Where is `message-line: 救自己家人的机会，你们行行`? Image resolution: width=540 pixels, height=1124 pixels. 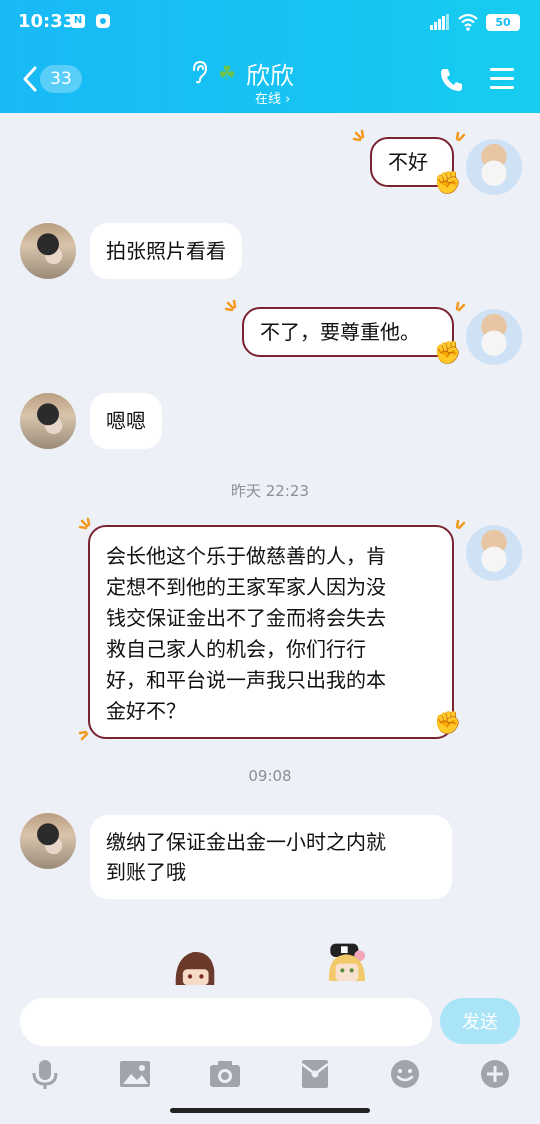
message-line: 救自己家人的机会，你们行行 is located at coordinates (236, 649).